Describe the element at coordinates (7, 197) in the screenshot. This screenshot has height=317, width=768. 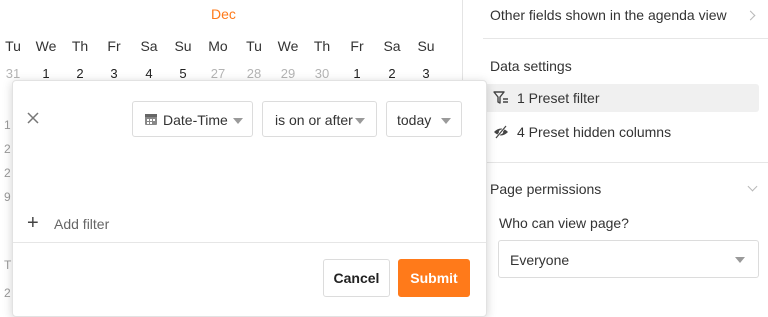
I see `date-cell-edge: 9` at that location.